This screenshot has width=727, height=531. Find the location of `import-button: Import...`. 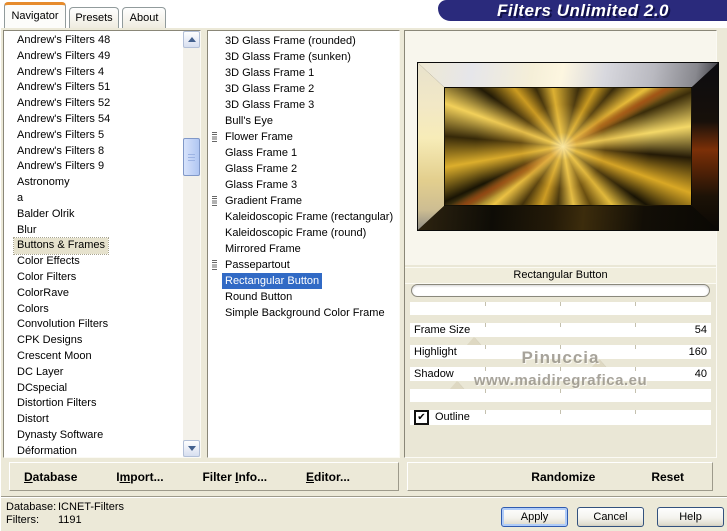

import-button: Import... is located at coordinates (139, 477).